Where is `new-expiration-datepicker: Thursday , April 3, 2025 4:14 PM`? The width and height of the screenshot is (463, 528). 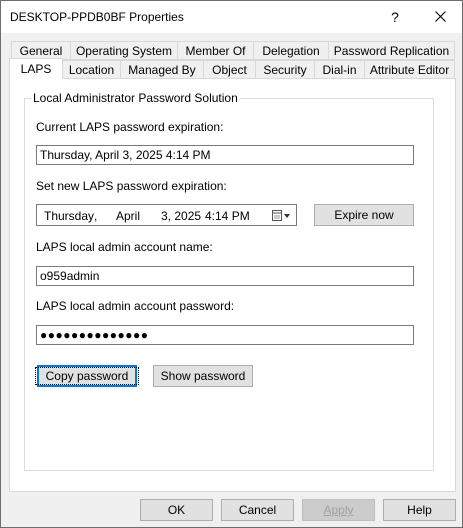
new-expiration-datepicker: Thursday , April 3, 2025 4:14 PM is located at coordinates (166, 215).